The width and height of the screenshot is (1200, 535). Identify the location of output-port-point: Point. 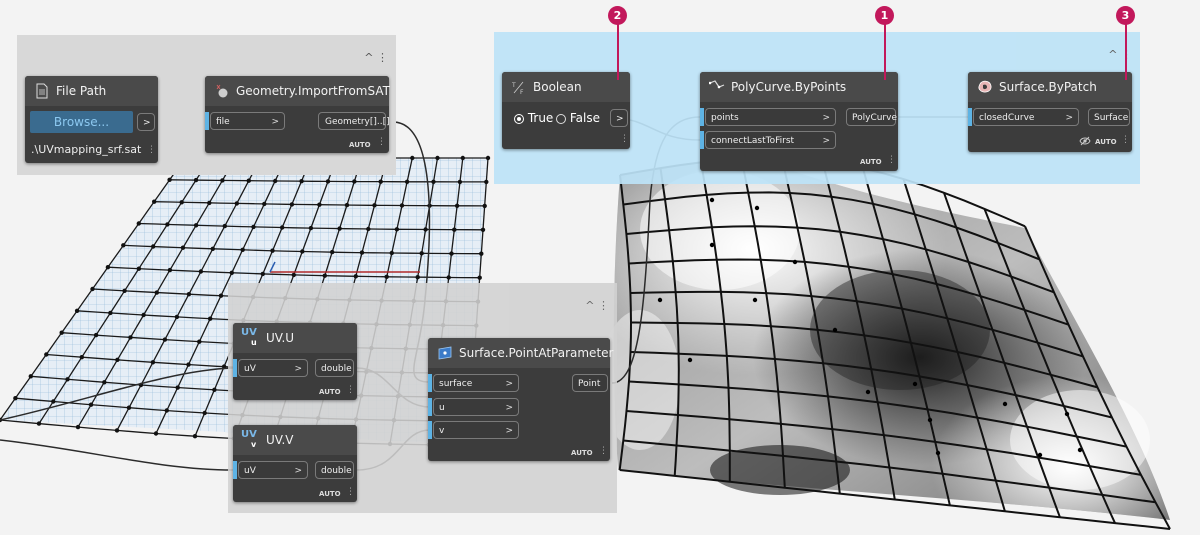
(590, 383).